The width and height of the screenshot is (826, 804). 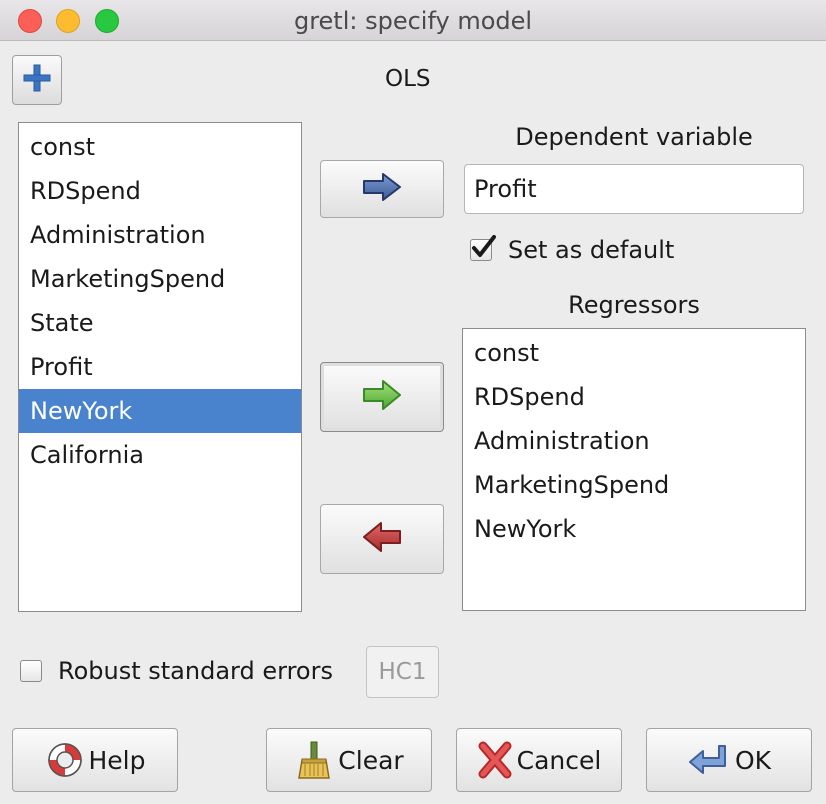 I want to click on set-dependent-button, so click(x=382, y=189).